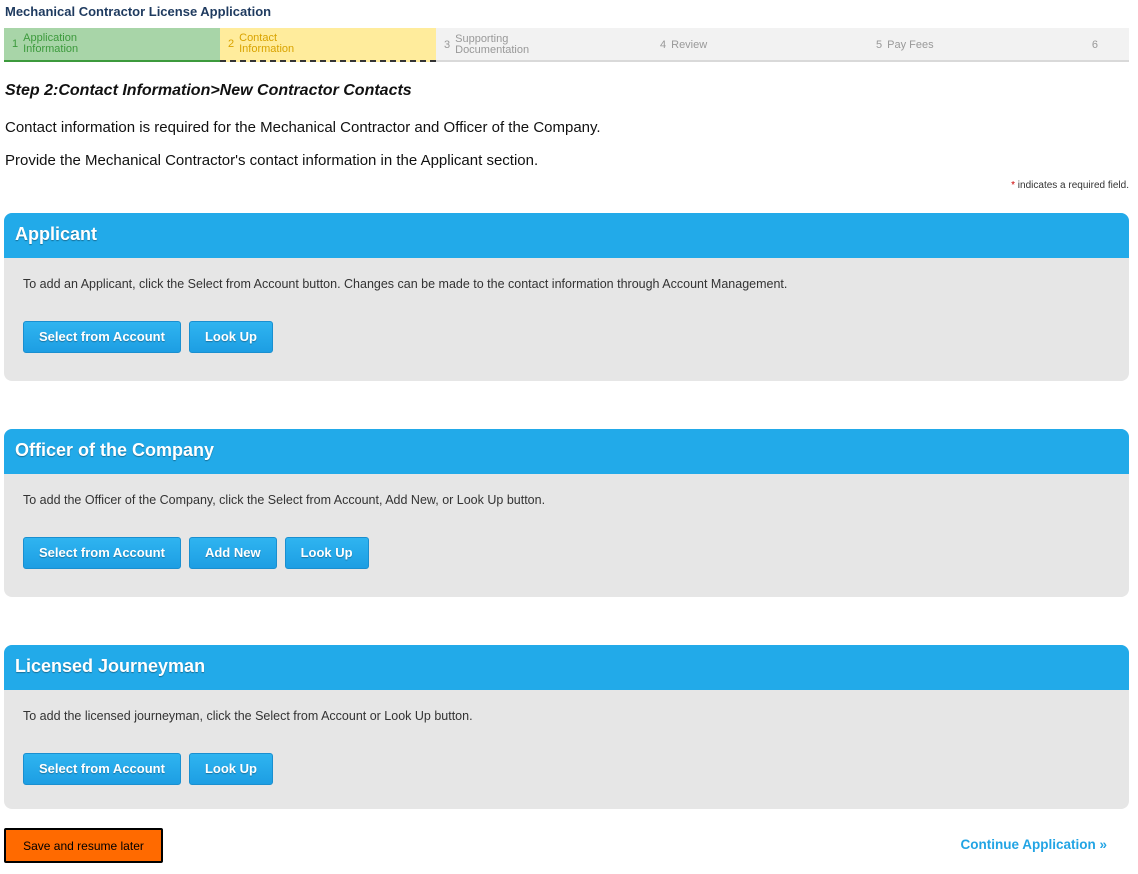 The image size is (1138, 874). What do you see at coordinates (976, 45) in the screenshot?
I see `step-5-pay-fees: 5 Pay Fees` at bounding box center [976, 45].